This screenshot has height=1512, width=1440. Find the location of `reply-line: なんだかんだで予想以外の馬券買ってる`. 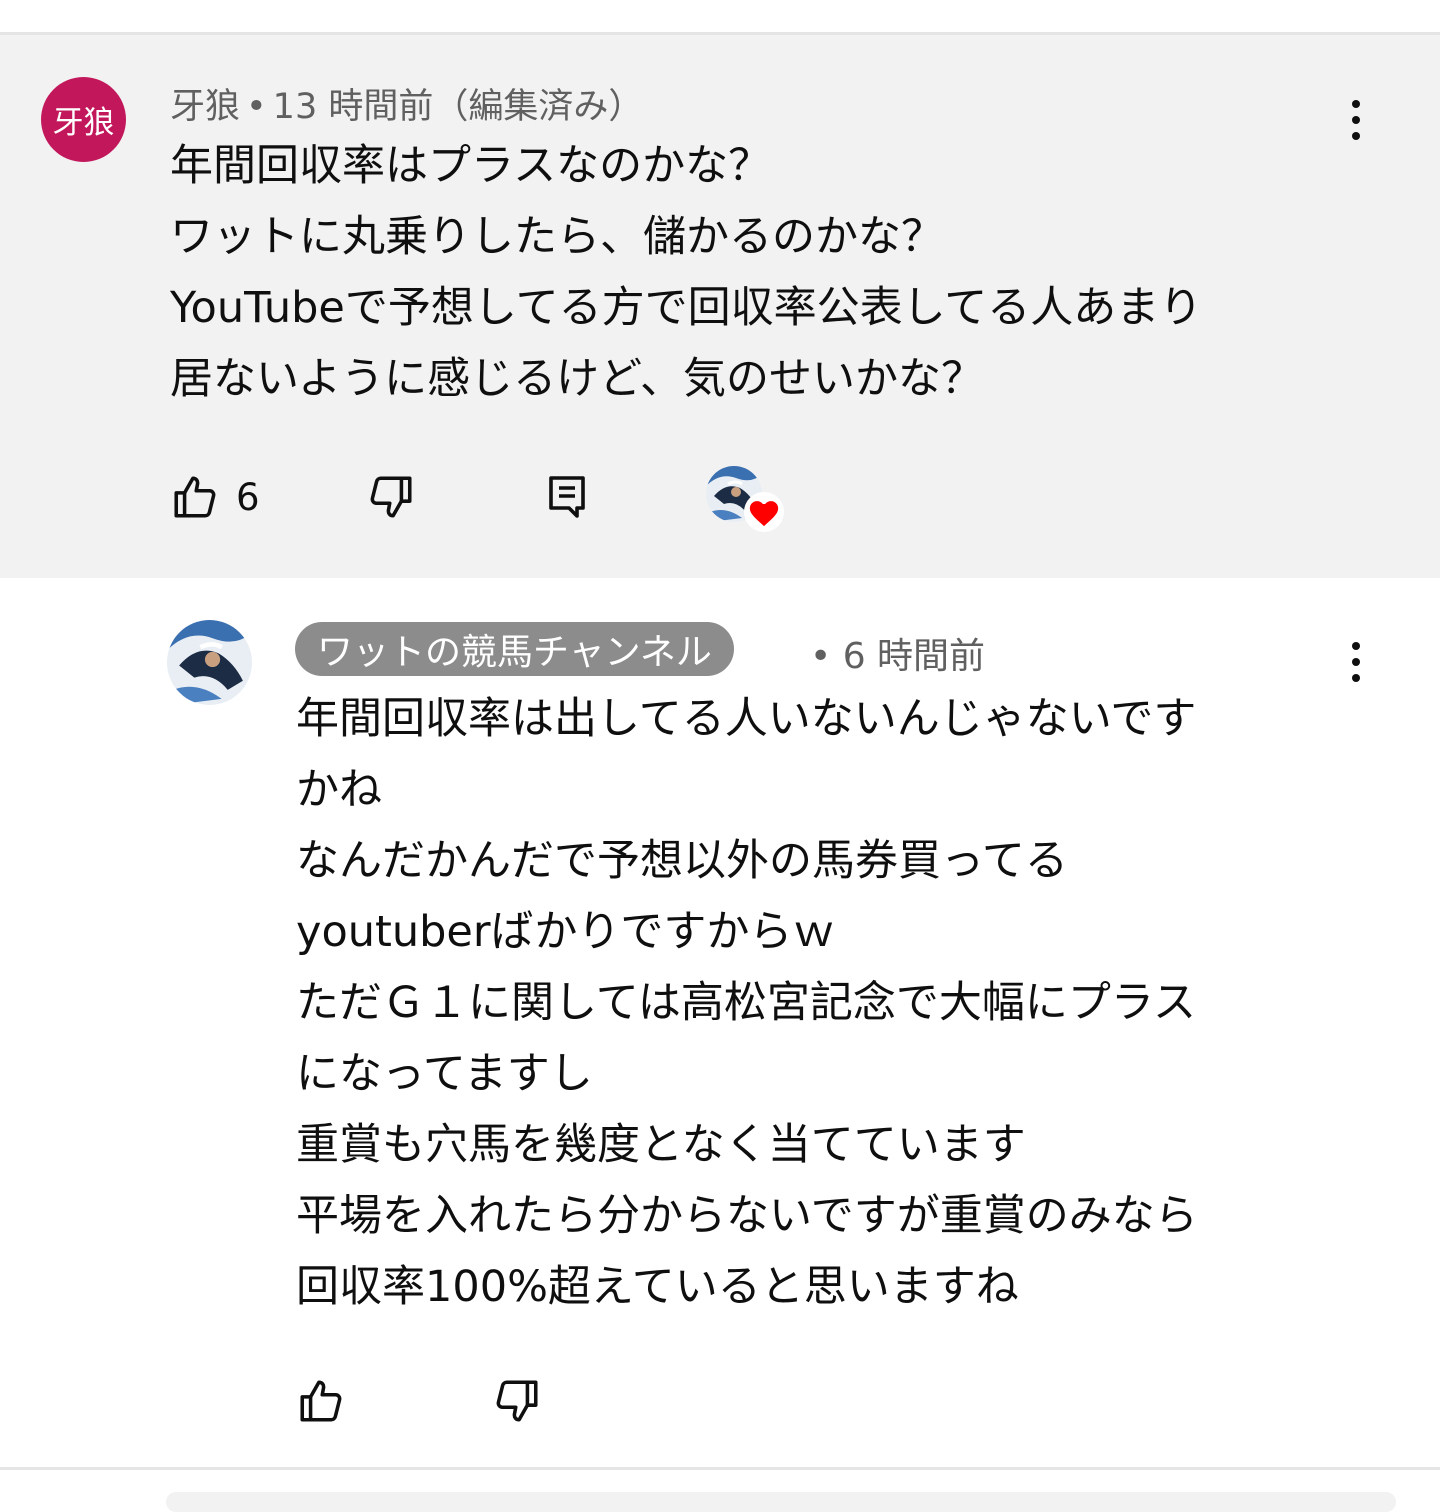

reply-line: なんだかんだで予想以外の馬券買ってる is located at coordinates (682, 861).